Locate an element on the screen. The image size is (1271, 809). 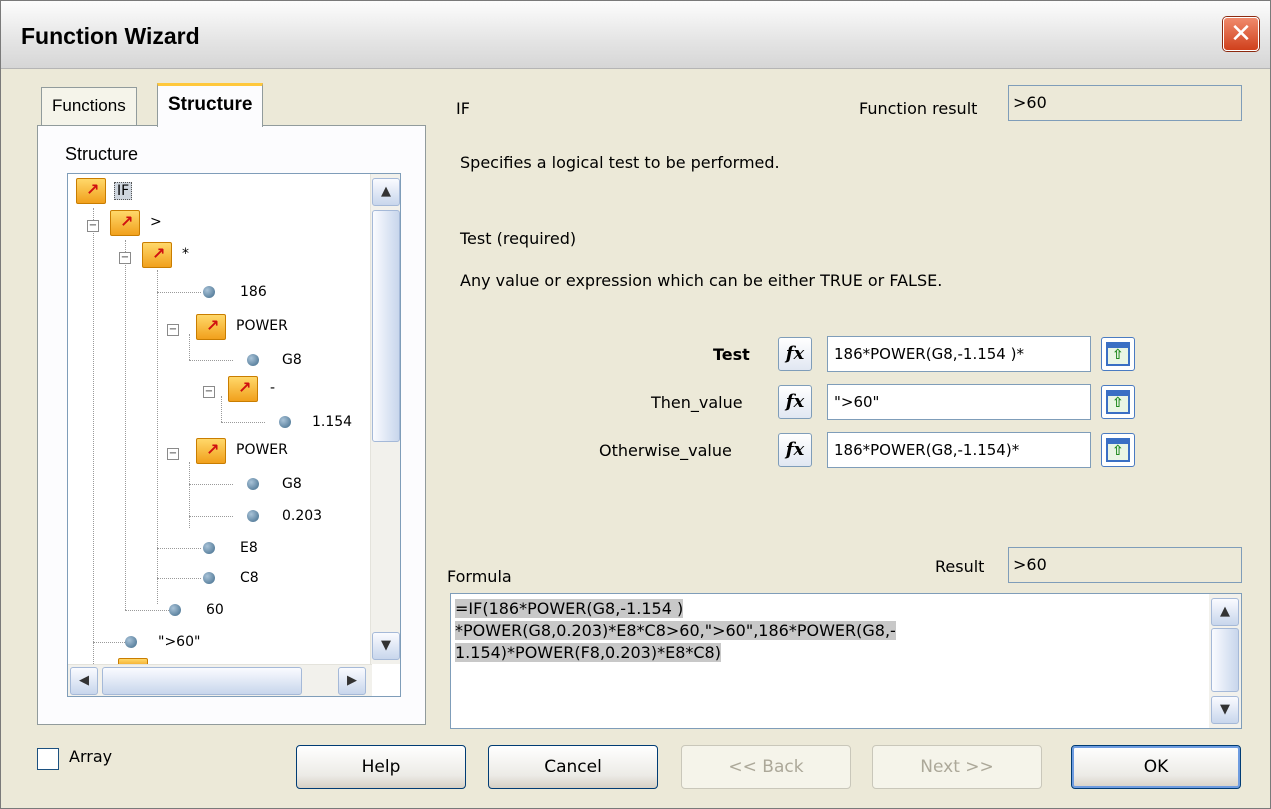
array-checkbox is located at coordinates (48, 759).